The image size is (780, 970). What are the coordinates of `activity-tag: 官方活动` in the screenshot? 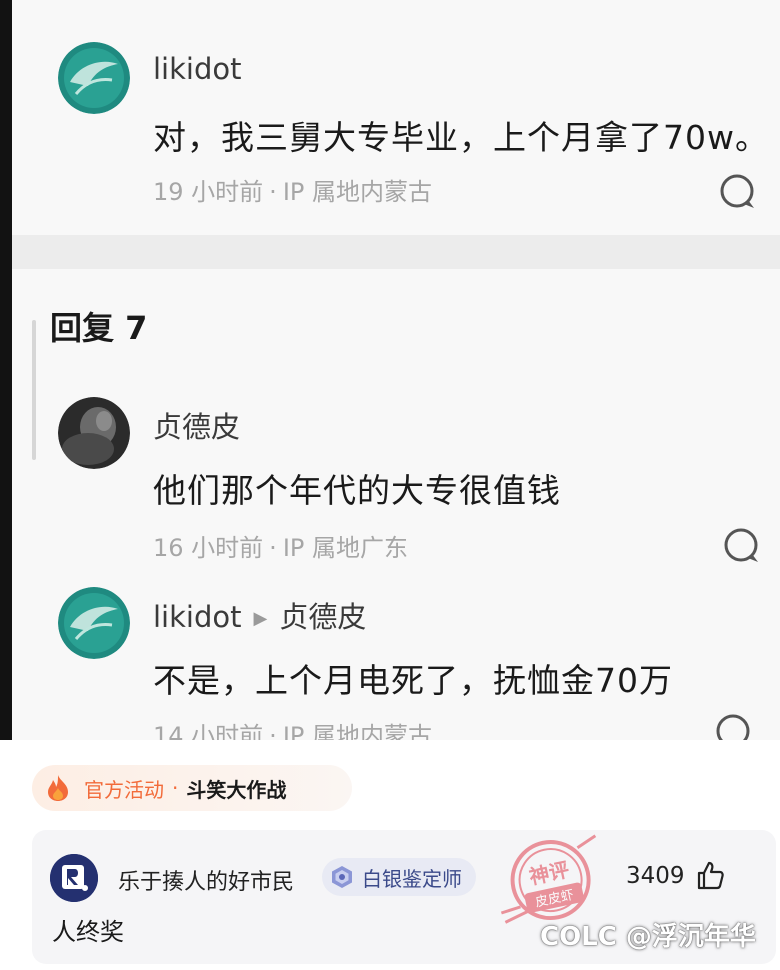 It's located at (124, 789).